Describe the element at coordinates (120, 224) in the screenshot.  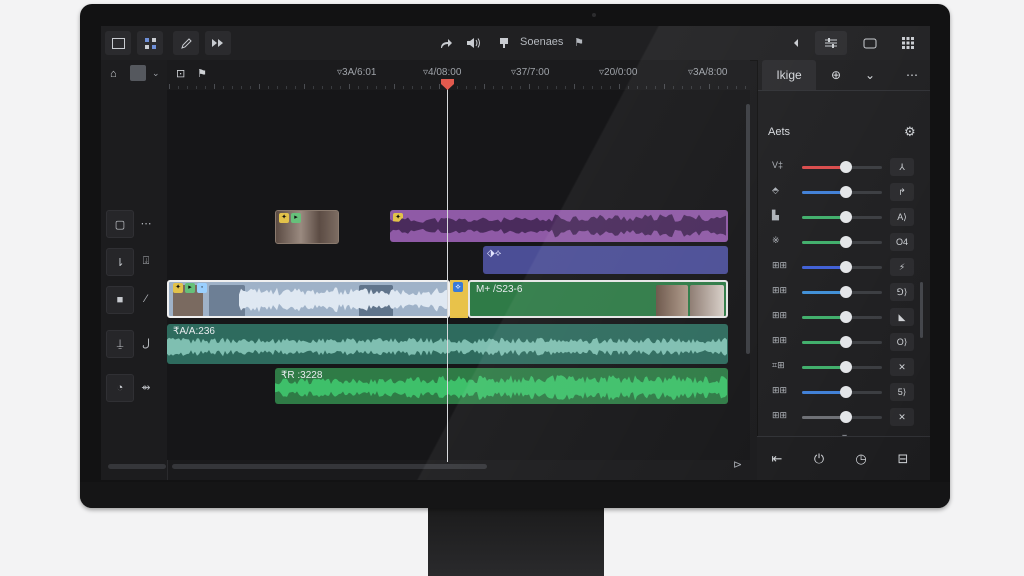
I see `track-header-1-button: ▢` at that location.